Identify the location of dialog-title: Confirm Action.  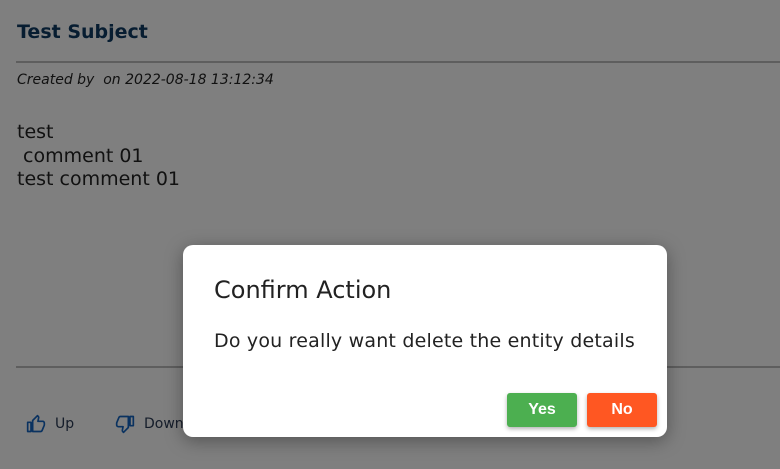
(303, 290).